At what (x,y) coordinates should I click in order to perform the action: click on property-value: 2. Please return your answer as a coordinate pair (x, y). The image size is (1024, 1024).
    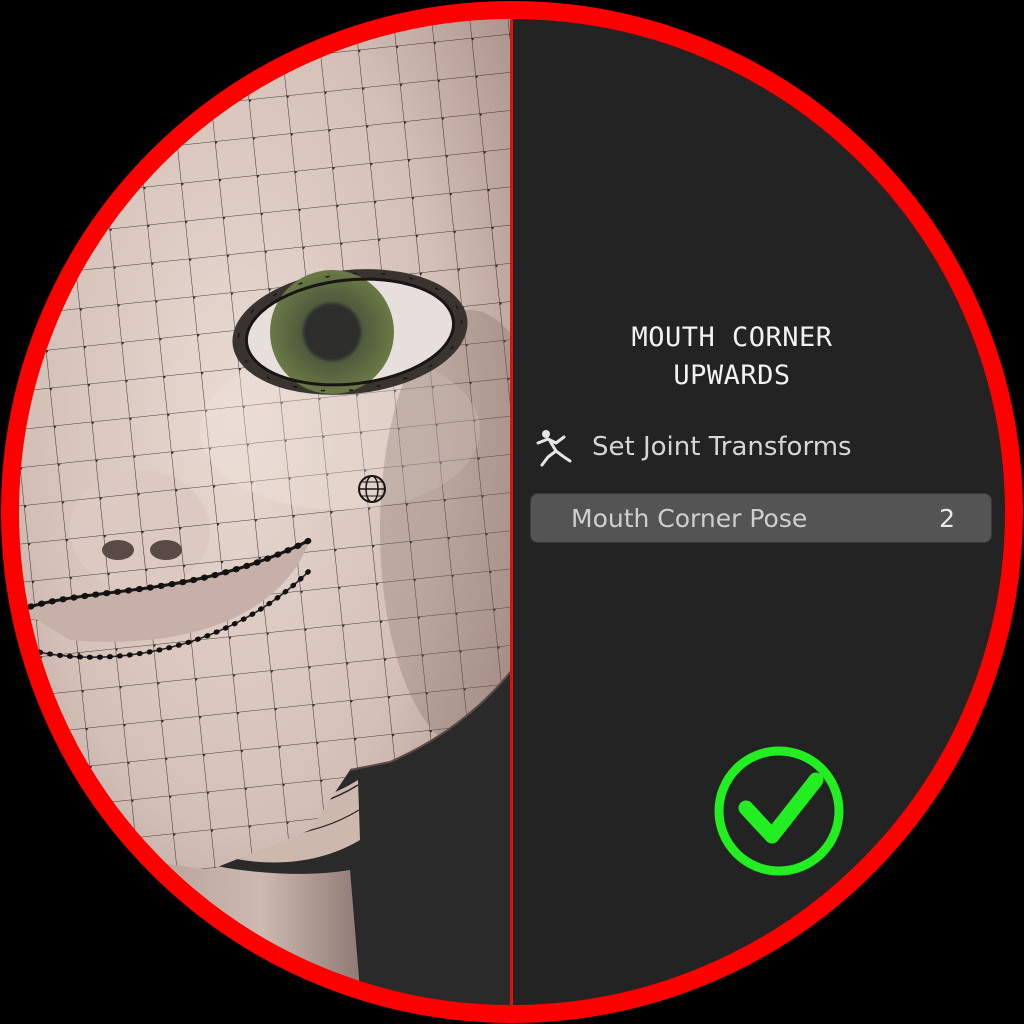
    Looking at the image, I should click on (947, 518).